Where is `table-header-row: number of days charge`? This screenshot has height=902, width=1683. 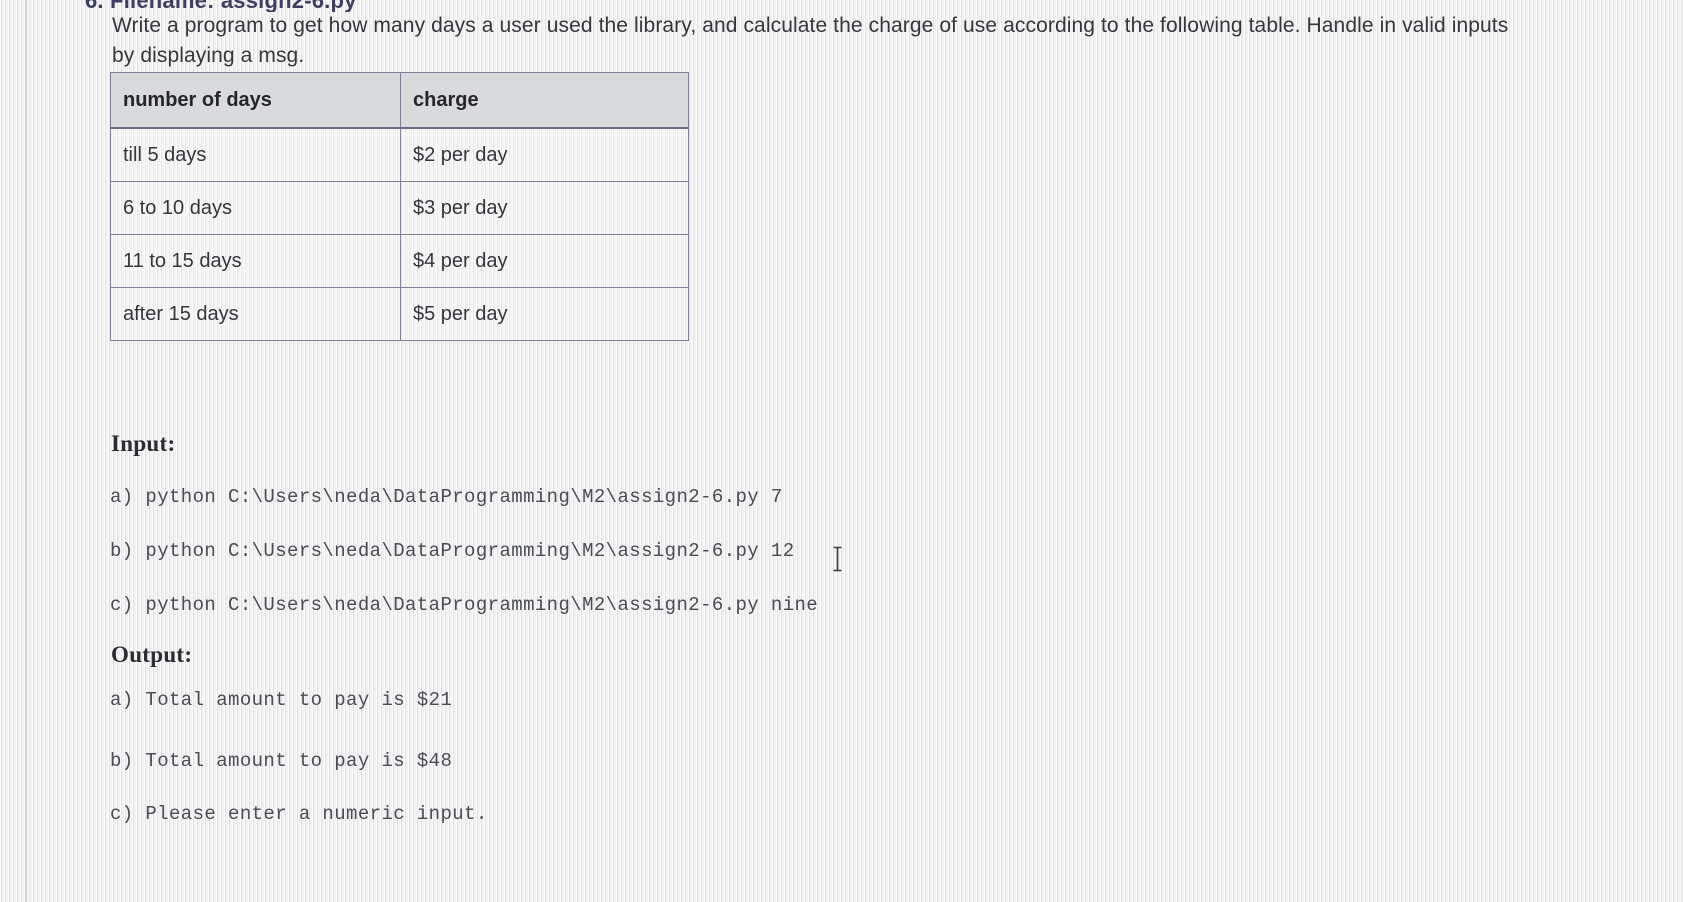
table-header-row: number of days charge is located at coordinates (399, 100).